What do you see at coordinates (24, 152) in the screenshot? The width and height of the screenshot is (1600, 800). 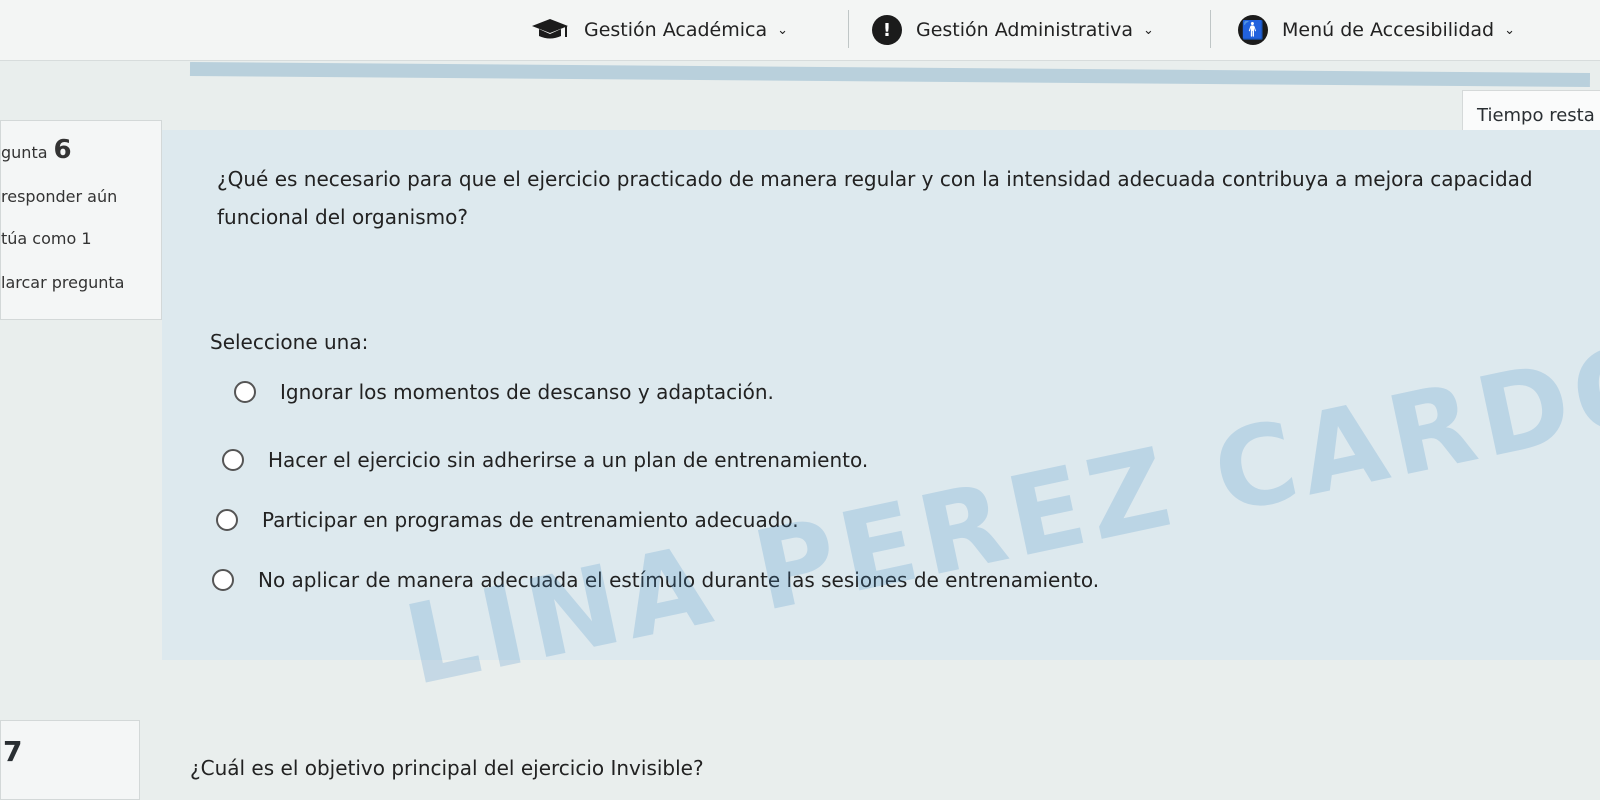 I see `question-number-label: gunta` at bounding box center [24, 152].